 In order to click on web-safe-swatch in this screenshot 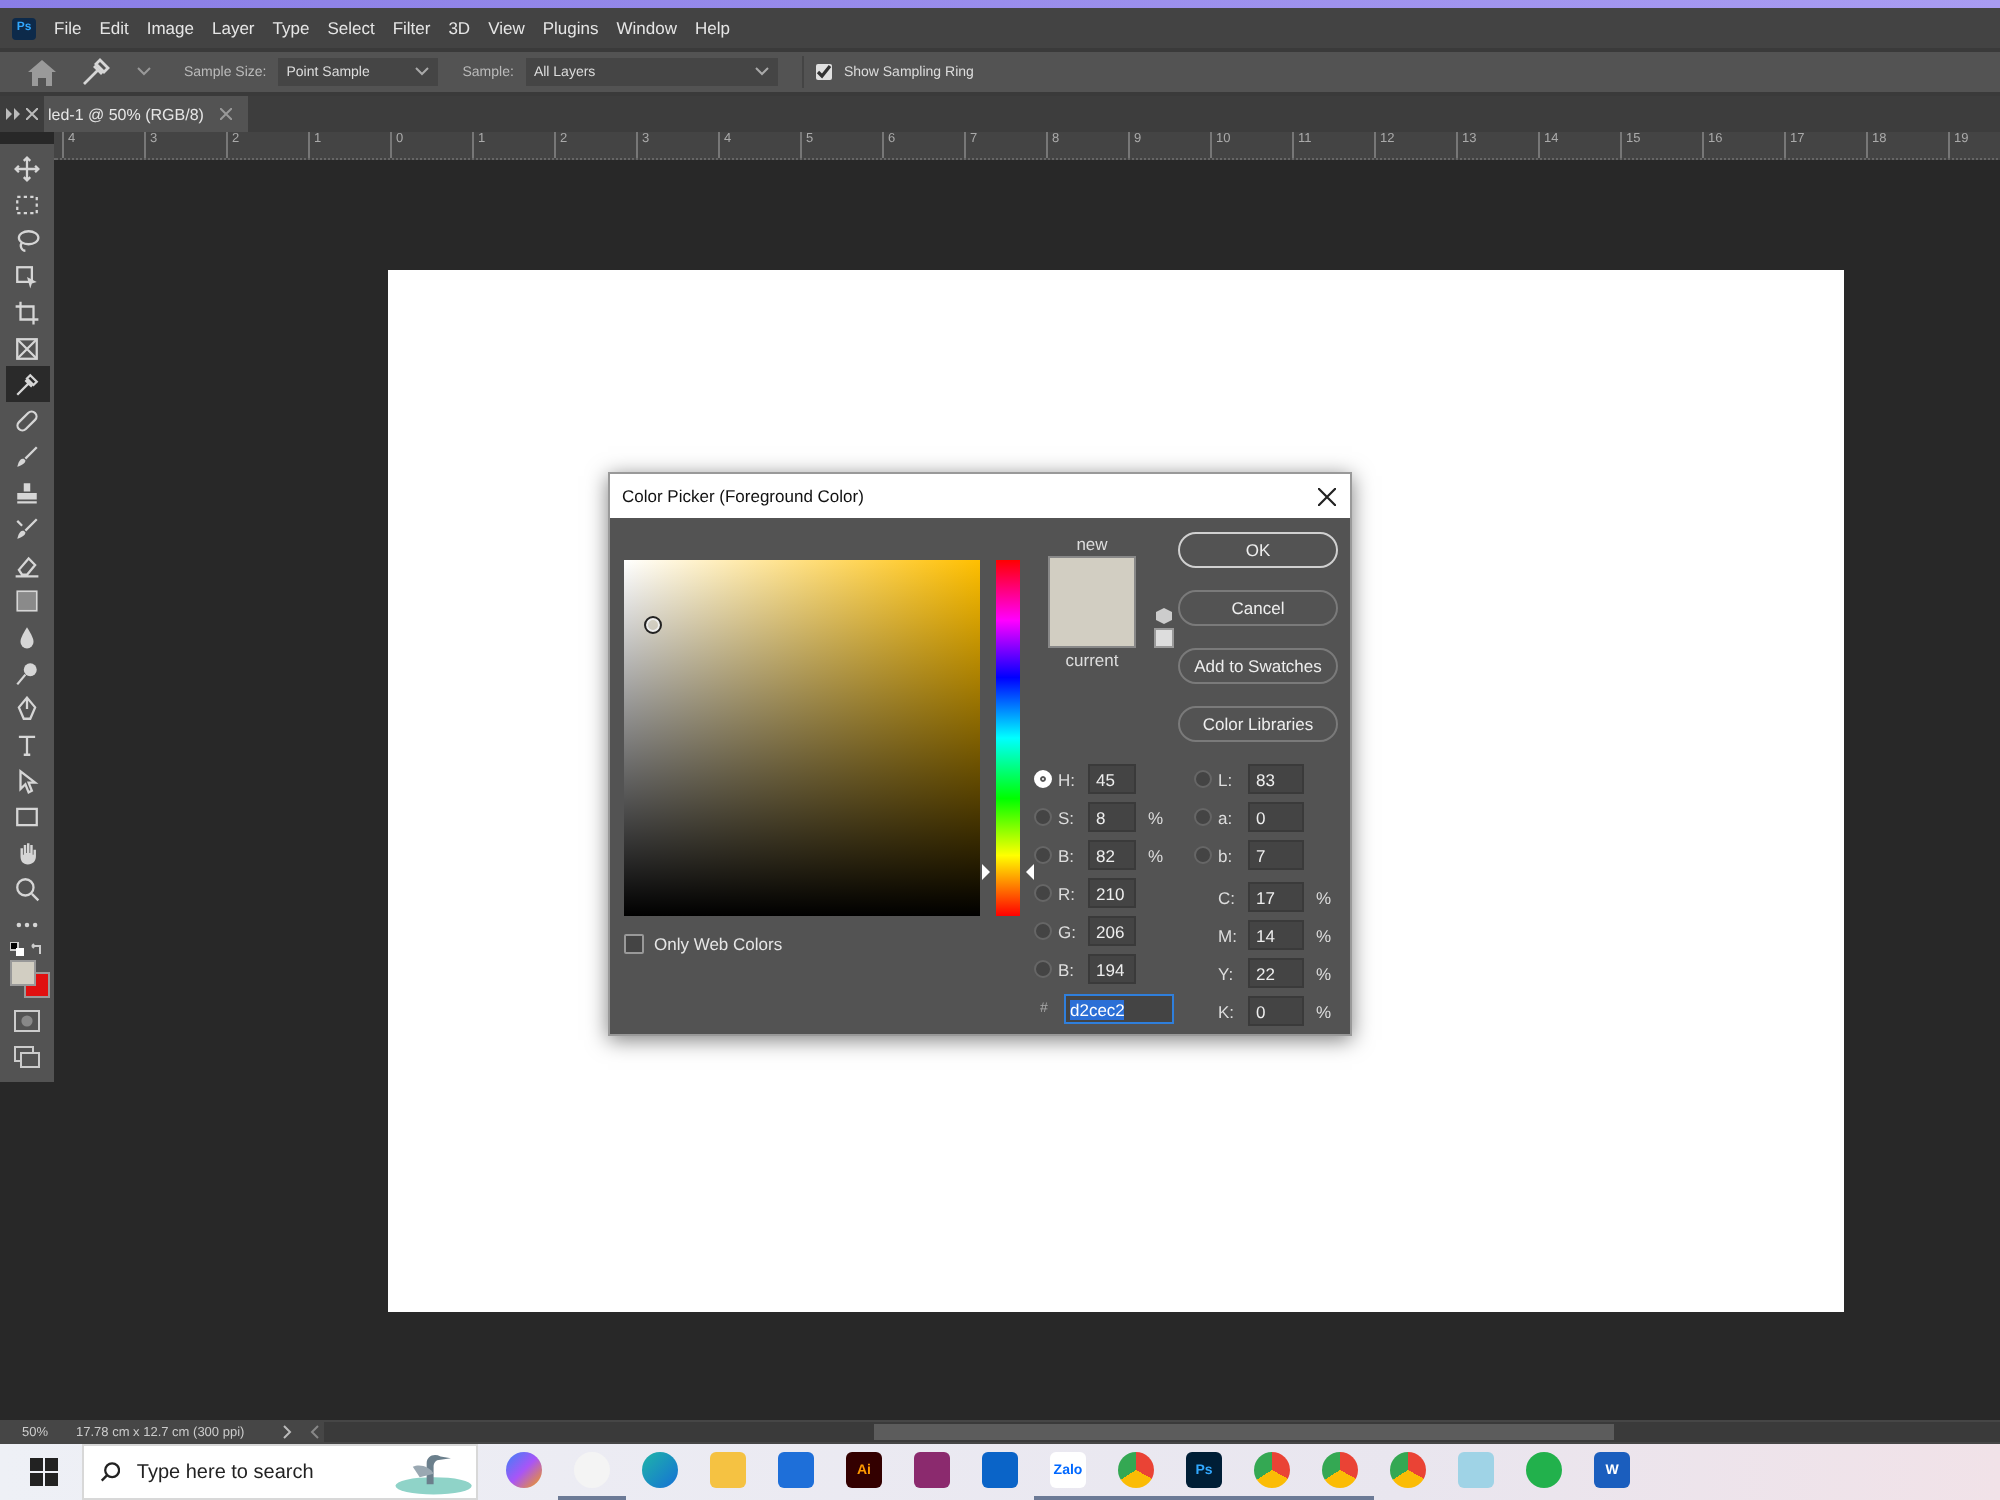, I will do `click(1164, 638)`.